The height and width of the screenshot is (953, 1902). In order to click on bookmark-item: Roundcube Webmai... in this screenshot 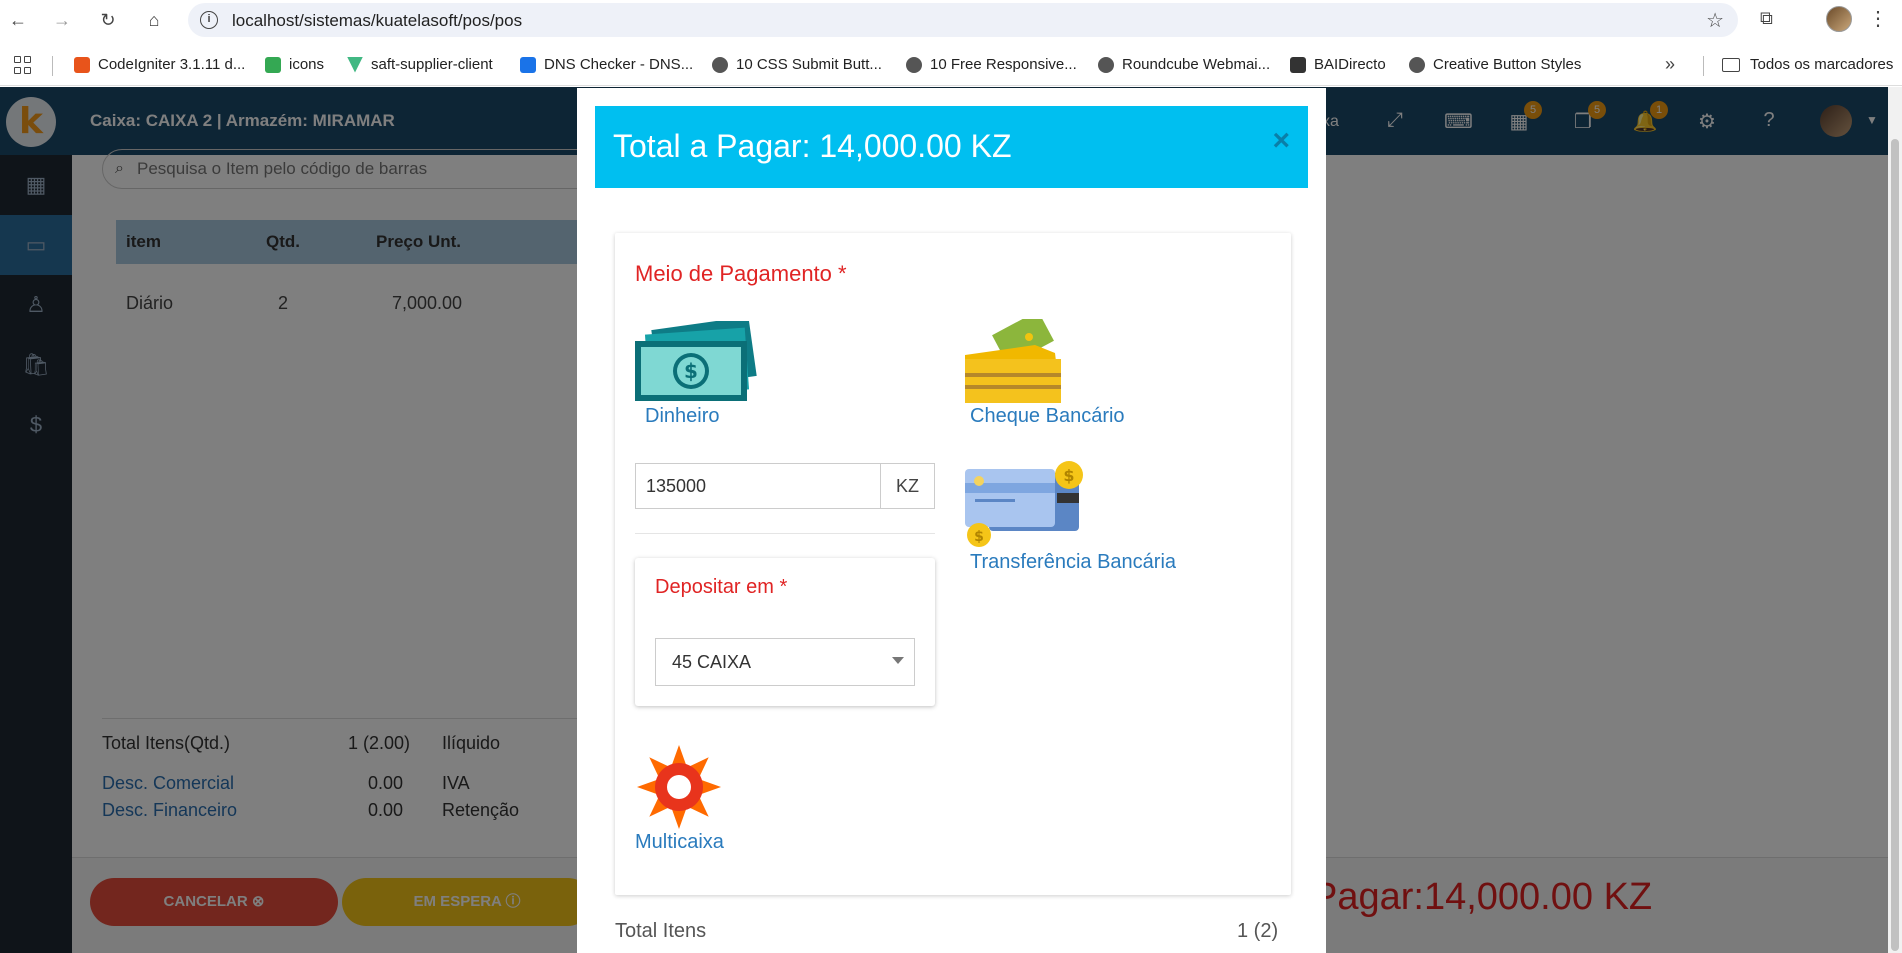, I will do `click(1184, 64)`.